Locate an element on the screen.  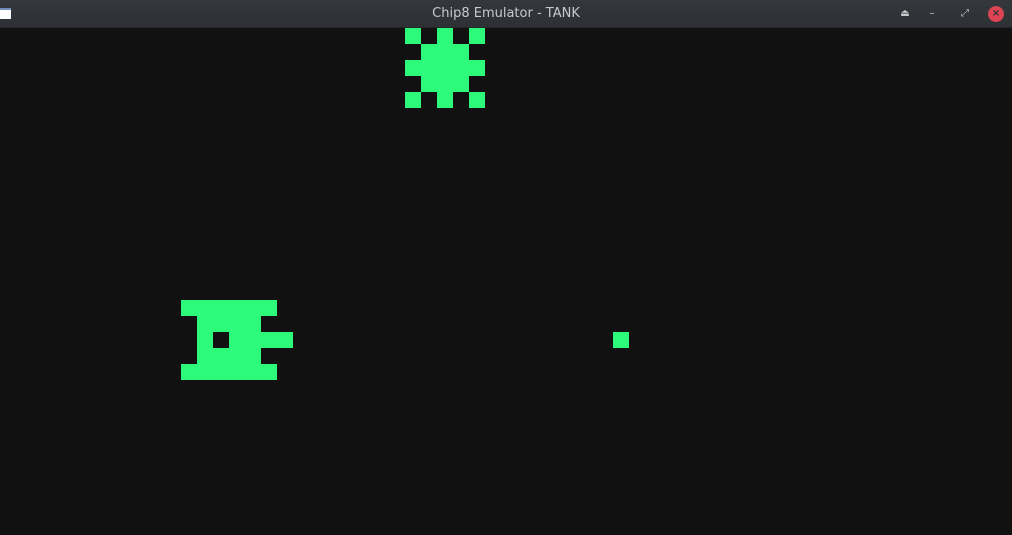
maximize-icon: ⤢ is located at coordinates (965, 14).